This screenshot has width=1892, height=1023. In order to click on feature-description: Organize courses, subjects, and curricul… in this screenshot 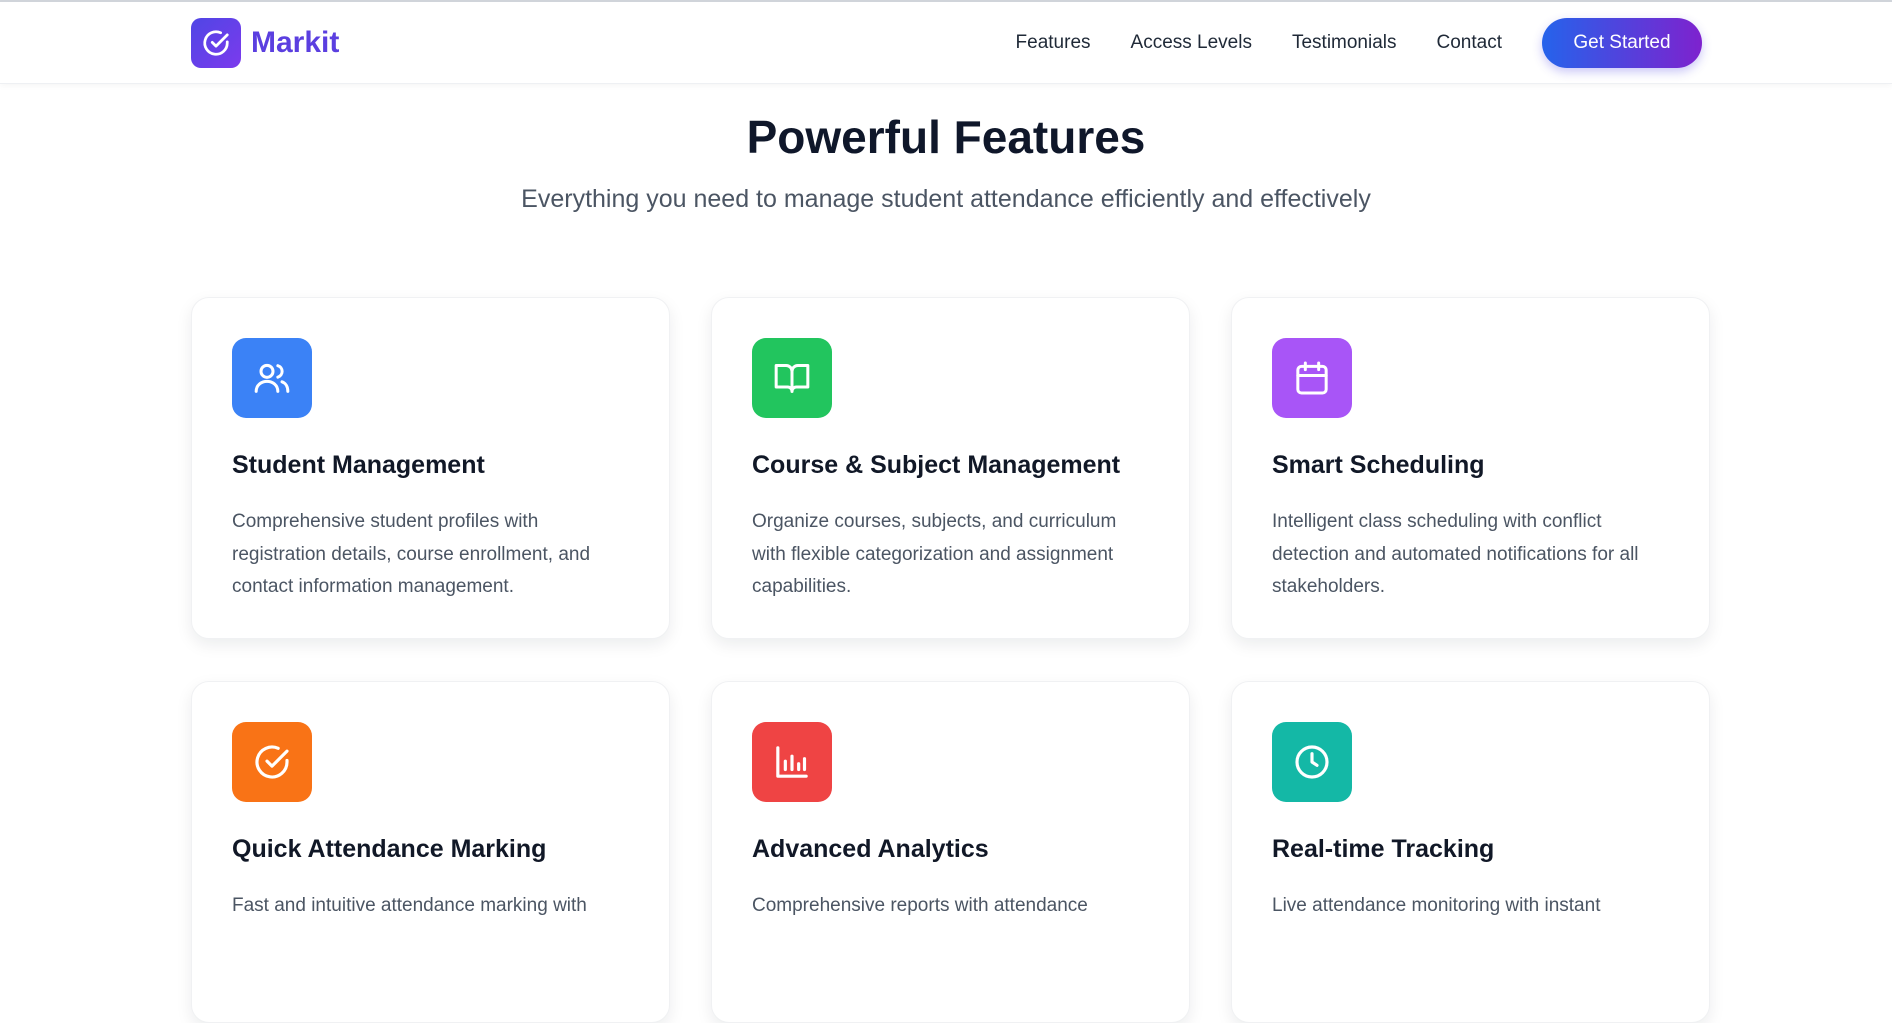, I will do `click(934, 554)`.